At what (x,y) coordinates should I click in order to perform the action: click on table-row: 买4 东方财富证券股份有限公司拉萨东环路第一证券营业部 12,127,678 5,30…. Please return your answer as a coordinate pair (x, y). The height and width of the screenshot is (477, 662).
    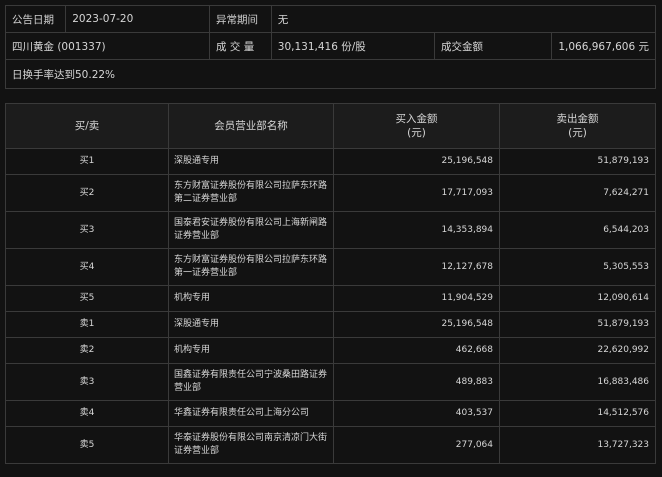
    Looking at the image, I should click on (330, 267).